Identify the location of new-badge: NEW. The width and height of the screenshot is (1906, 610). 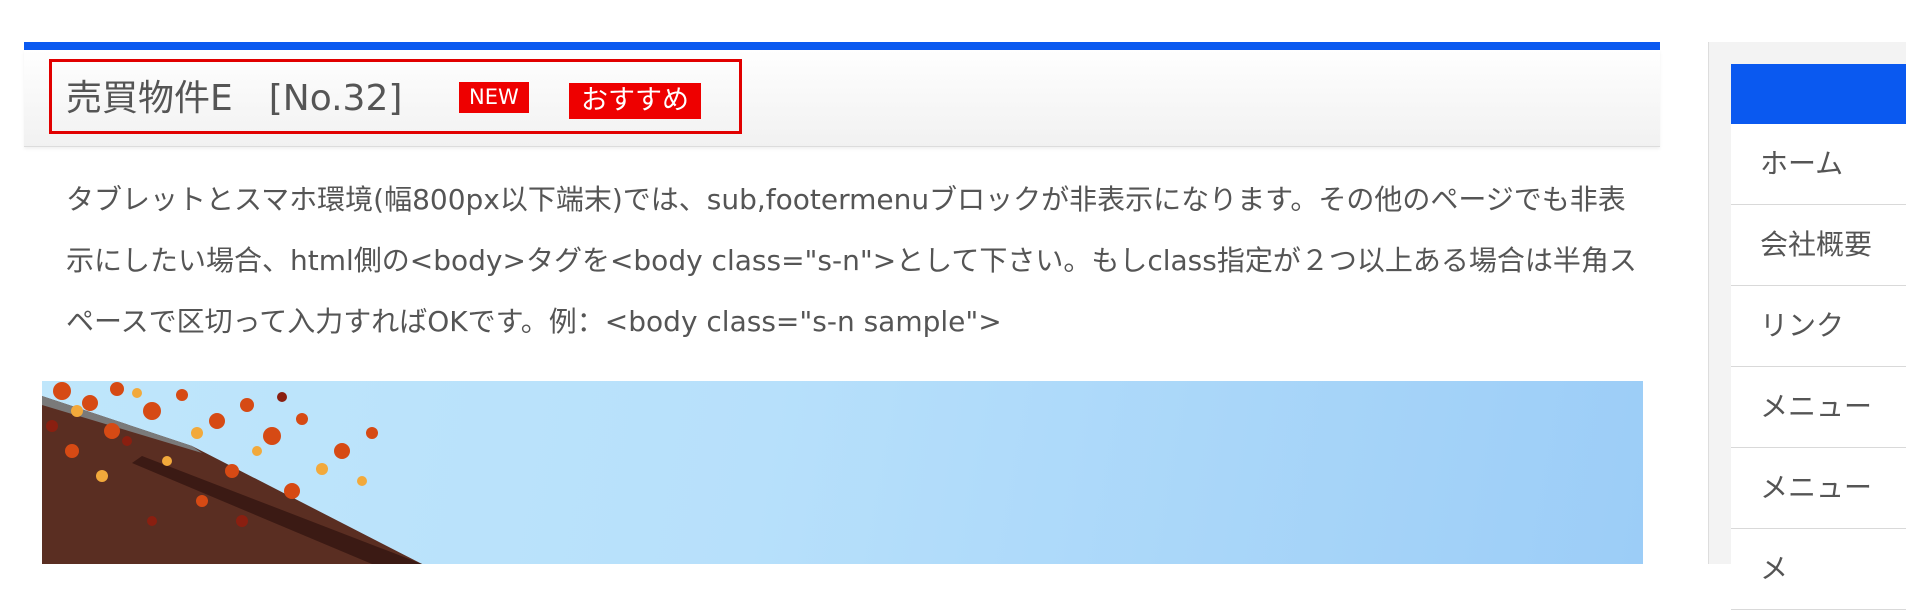
(494, 97).